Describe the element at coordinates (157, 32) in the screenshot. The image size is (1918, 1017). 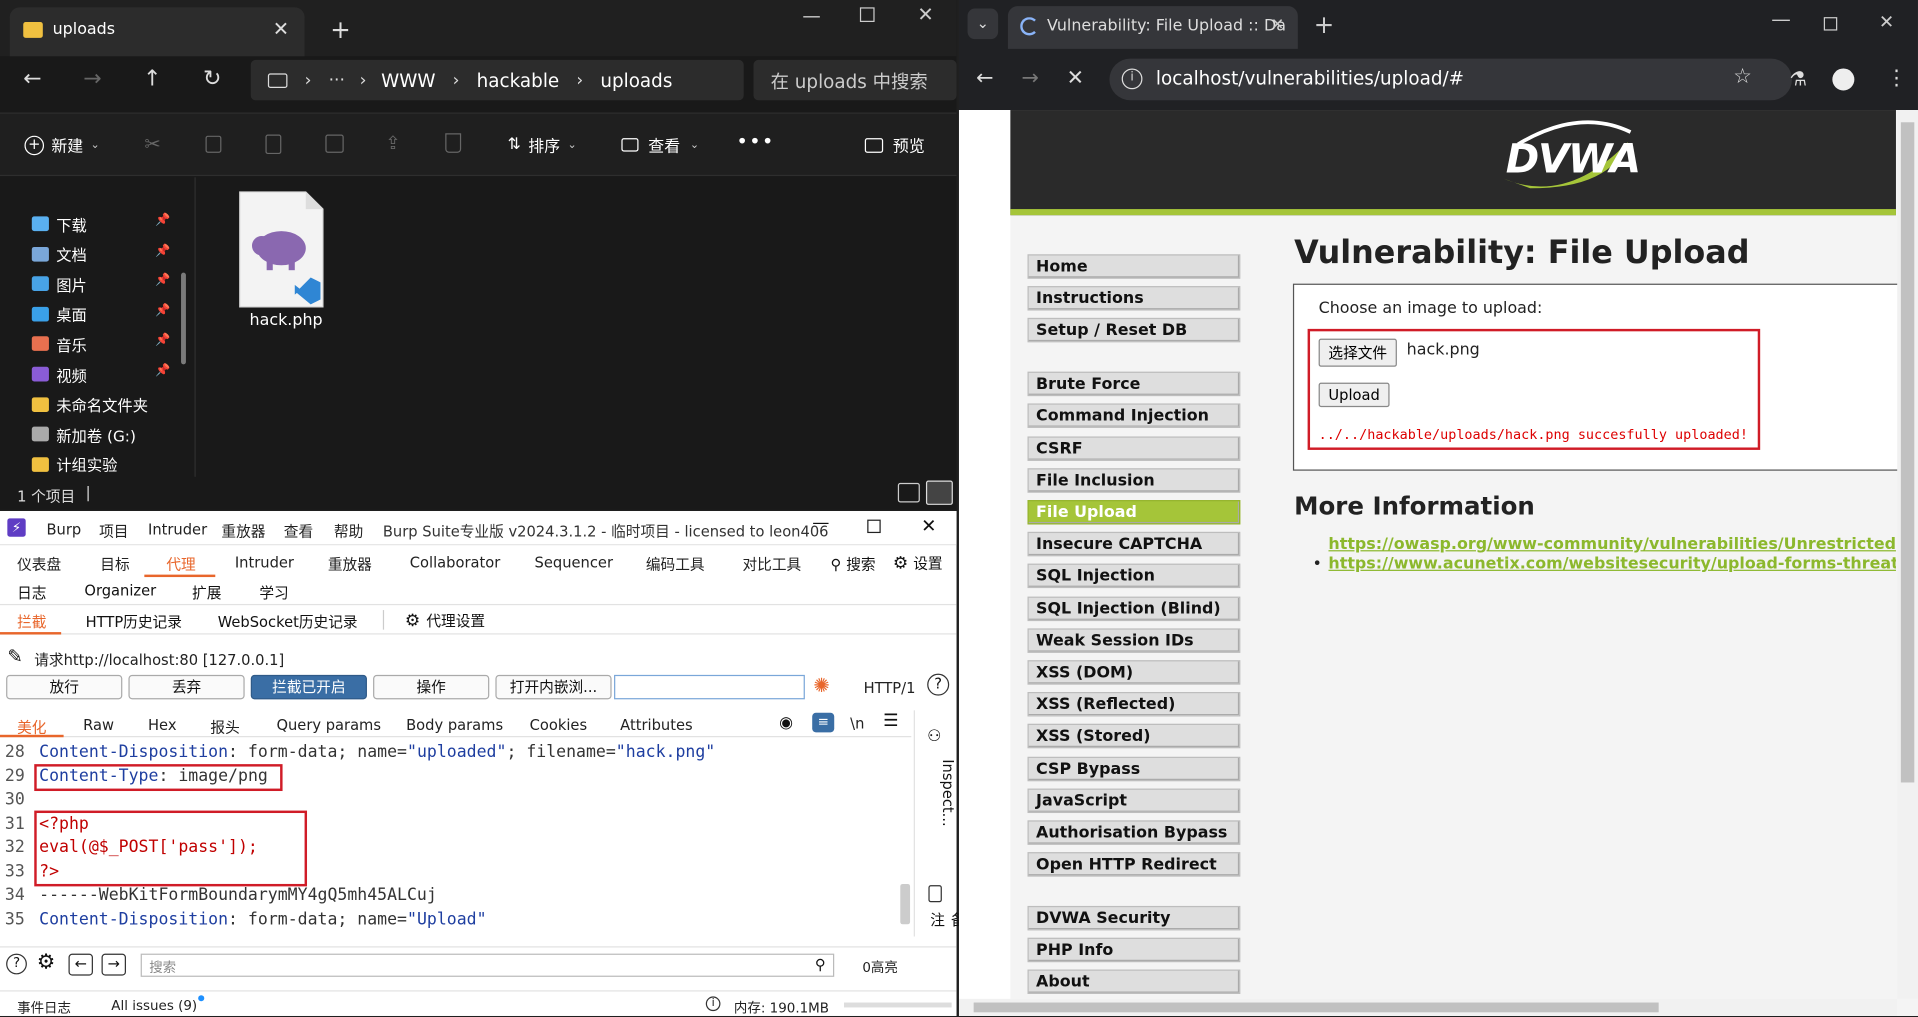
I see `explorer-tab: uploads ✕` at that location.